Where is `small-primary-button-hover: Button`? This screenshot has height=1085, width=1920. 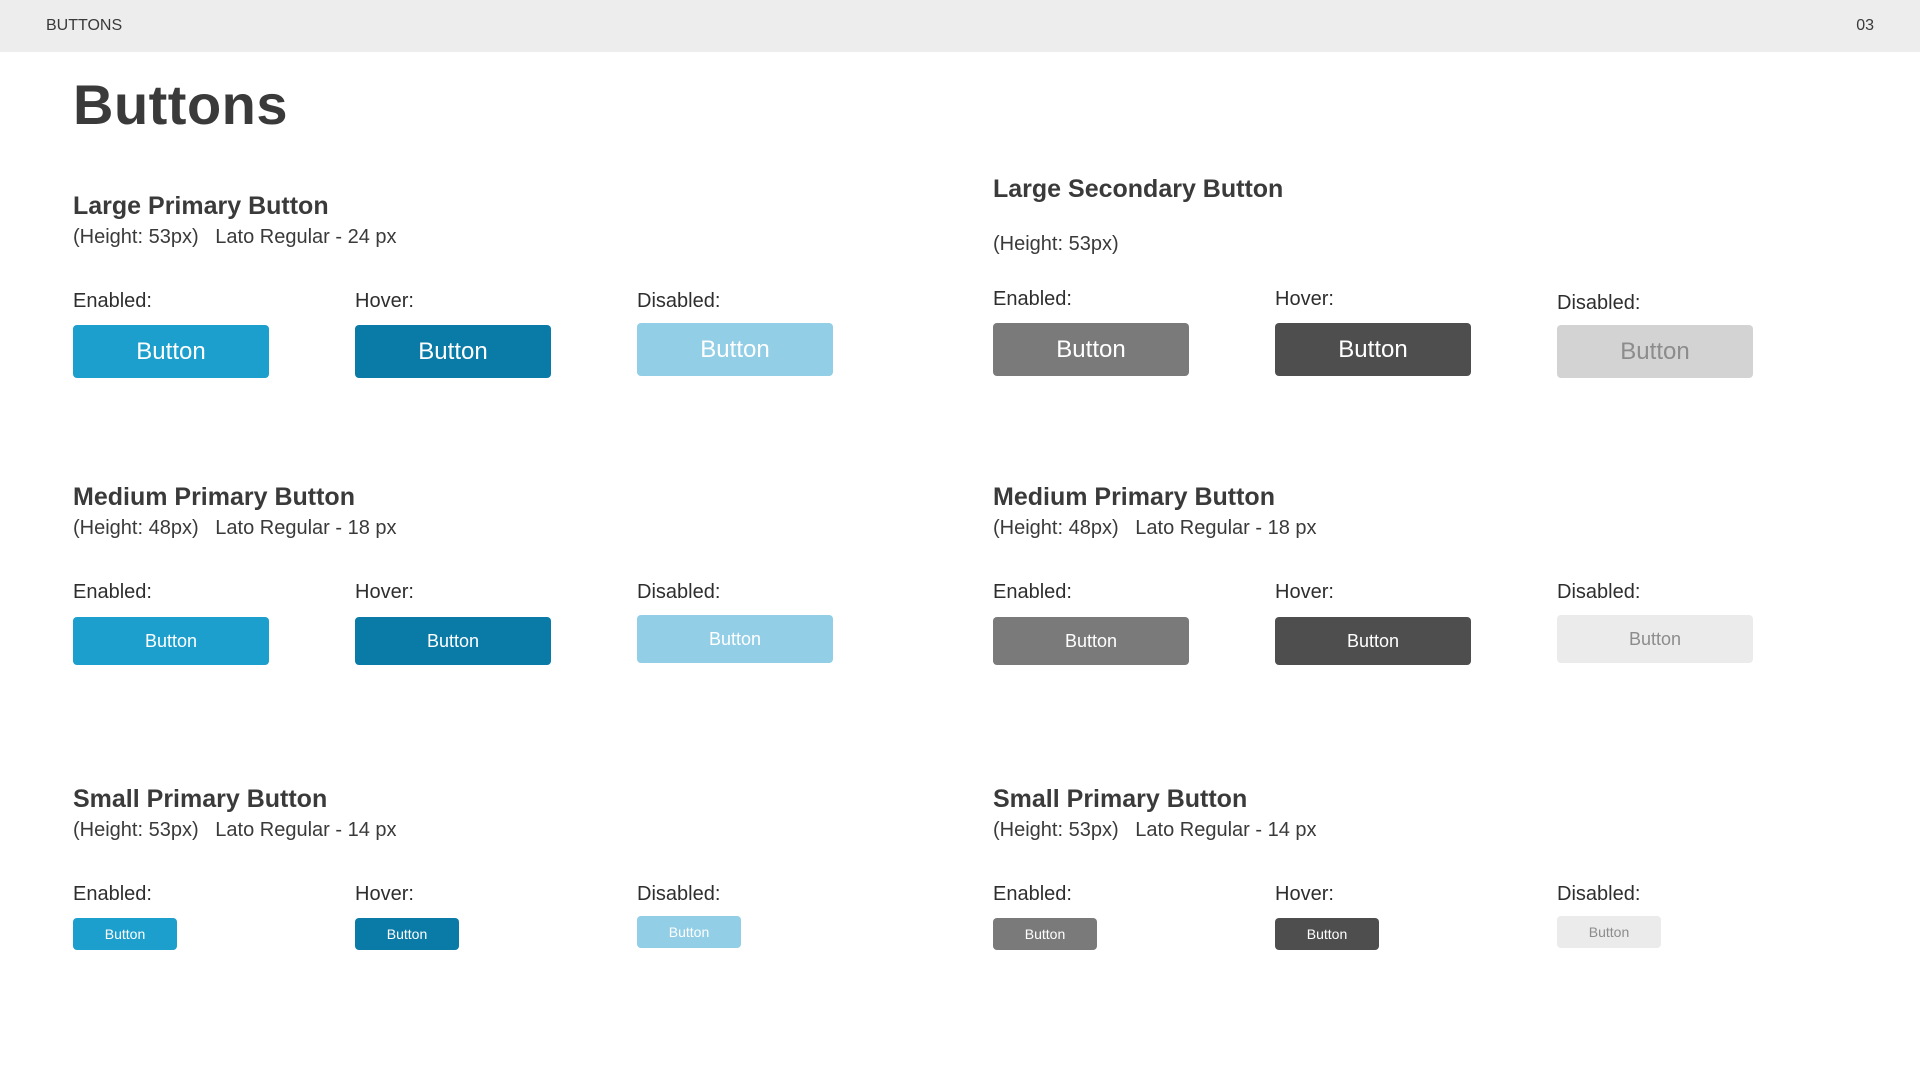 small-primary-button-hover: Button is located at coordinates (407, 934).